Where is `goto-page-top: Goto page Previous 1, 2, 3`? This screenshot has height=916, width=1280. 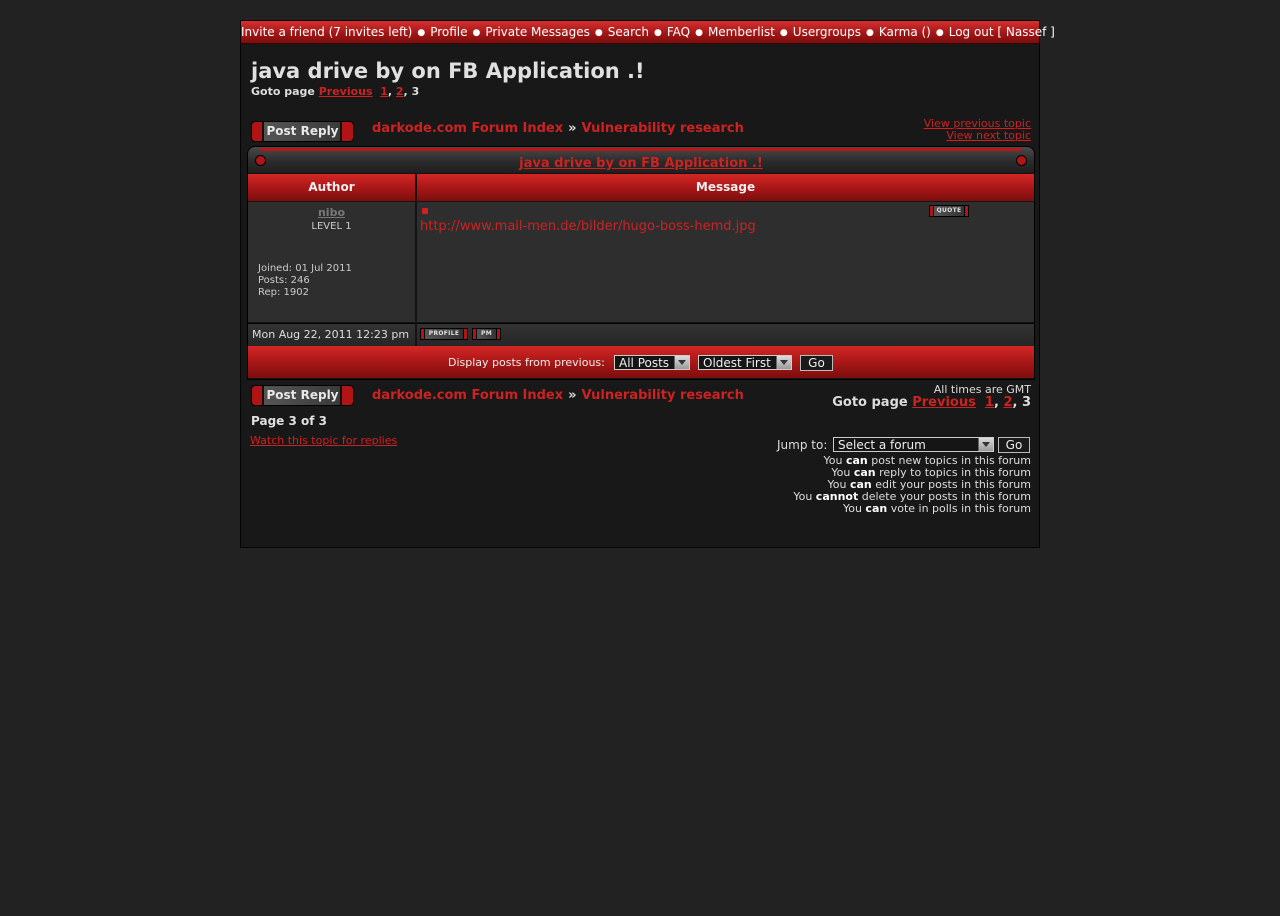 goto-page-top: Goto page Previous 1, 2, 3 is located at coordinates (335, 91).